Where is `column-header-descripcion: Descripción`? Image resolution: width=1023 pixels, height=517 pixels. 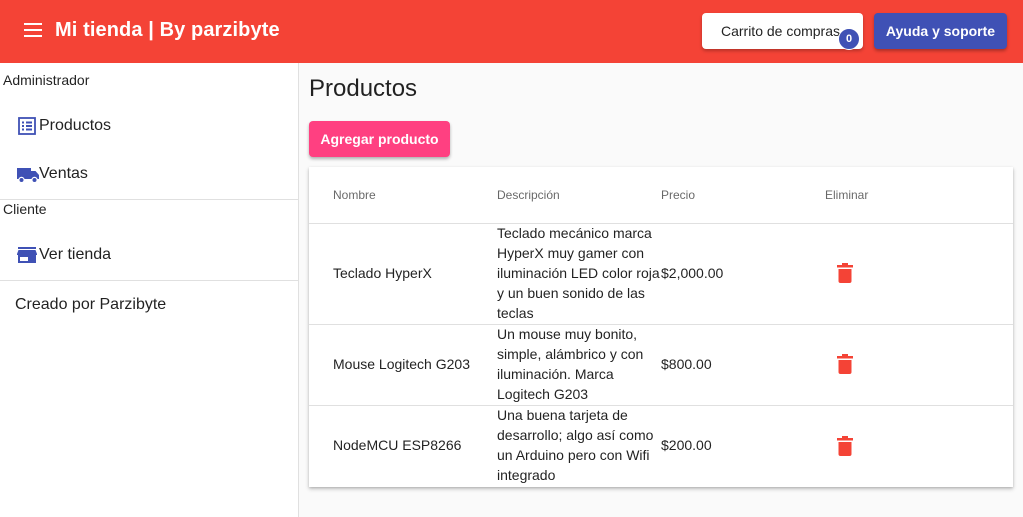 column-header-descripcion: Descripción is located at coordinates (528, 195).